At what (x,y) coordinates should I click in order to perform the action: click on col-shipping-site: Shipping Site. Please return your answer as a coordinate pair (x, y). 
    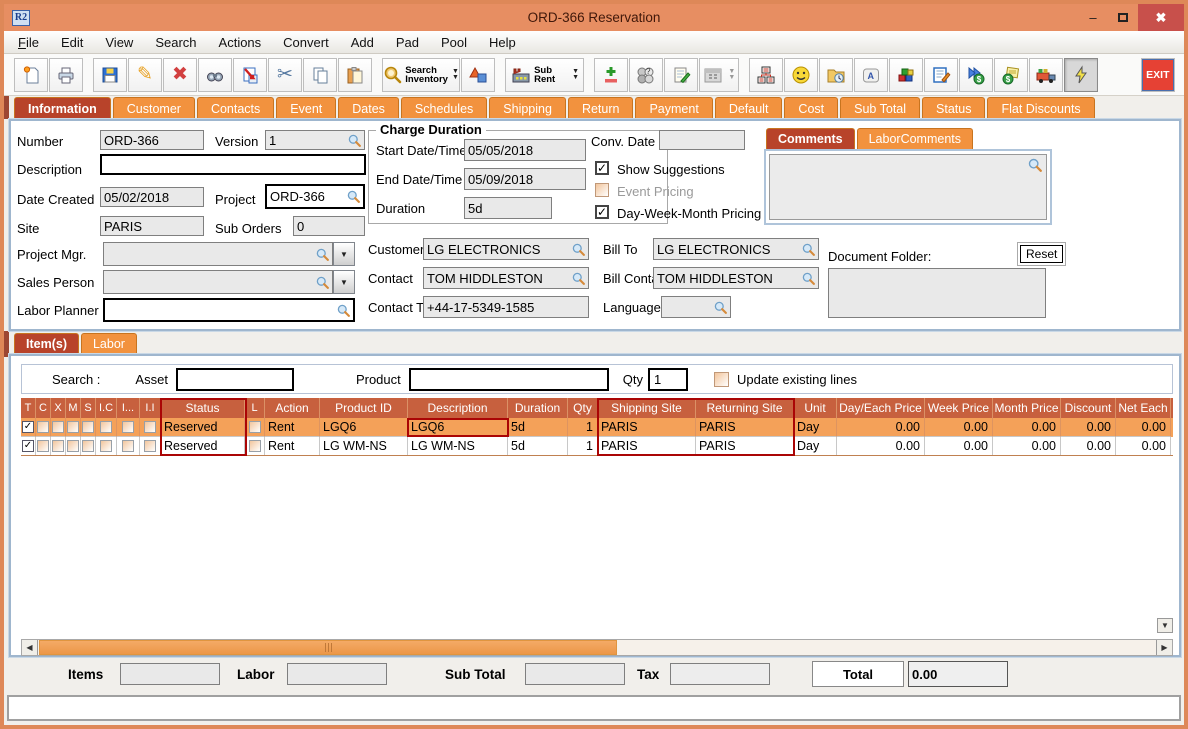
    Looking at the image, I should click on (647, 408).